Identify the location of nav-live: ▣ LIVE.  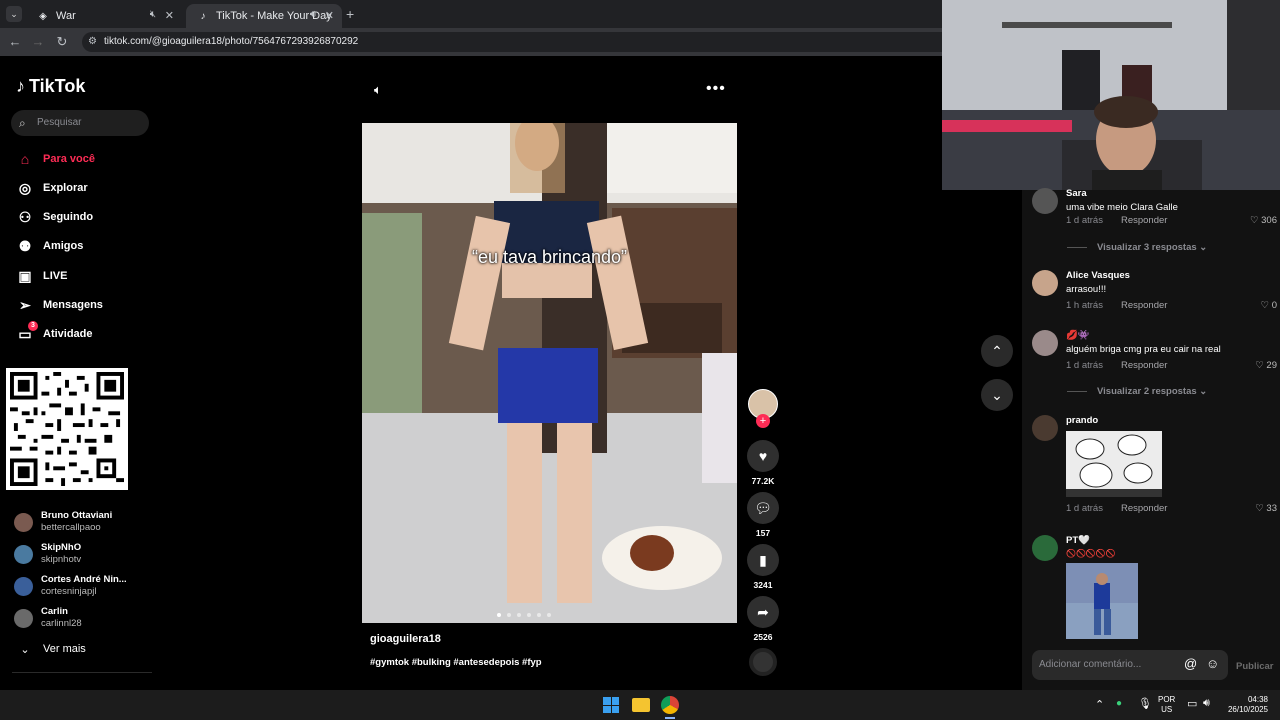
(41, 276).